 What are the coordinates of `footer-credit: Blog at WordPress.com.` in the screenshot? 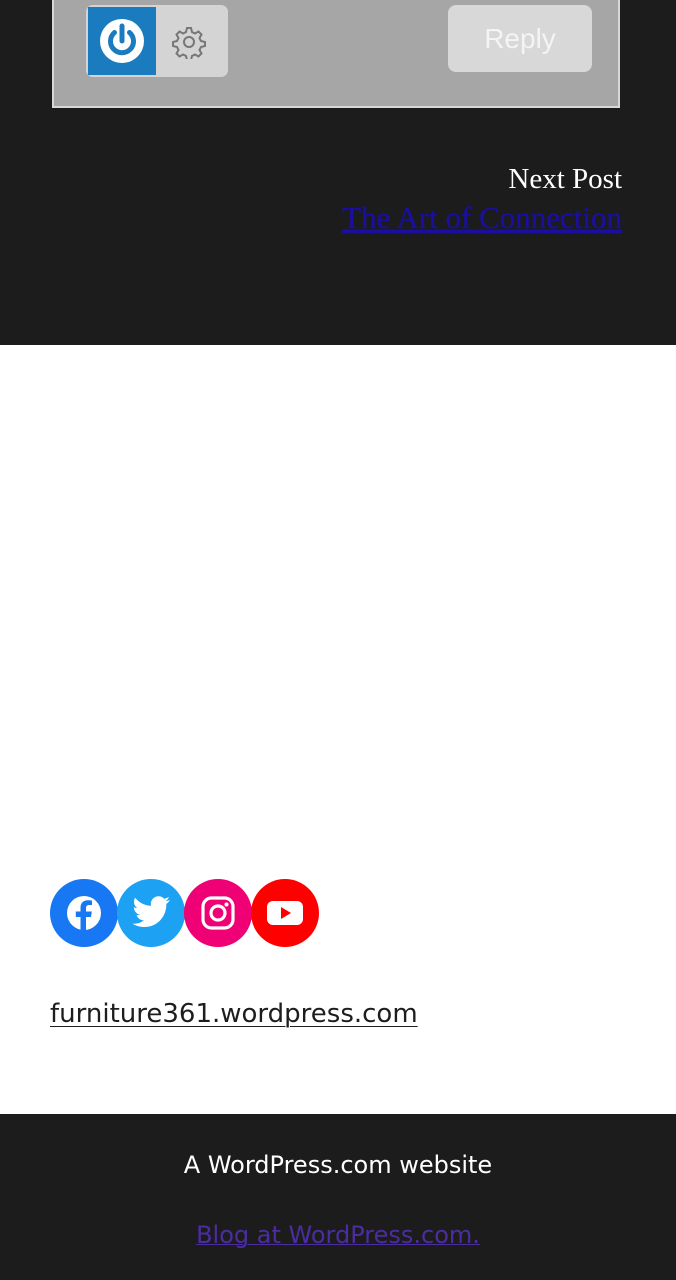 It's located at (338, 1235).